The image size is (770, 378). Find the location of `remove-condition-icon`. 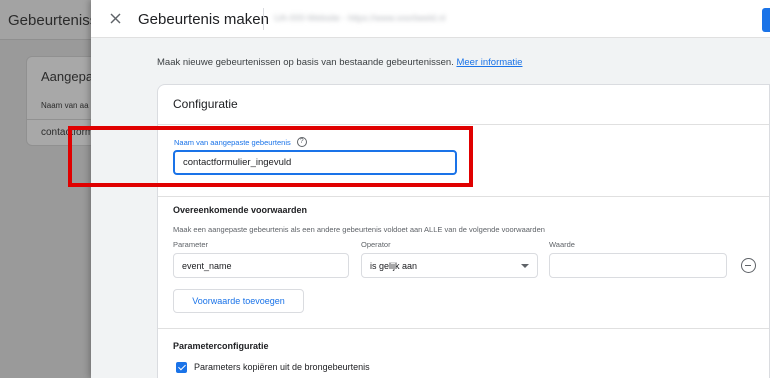

remove-condition-icon is located at coordinates (748, 265).